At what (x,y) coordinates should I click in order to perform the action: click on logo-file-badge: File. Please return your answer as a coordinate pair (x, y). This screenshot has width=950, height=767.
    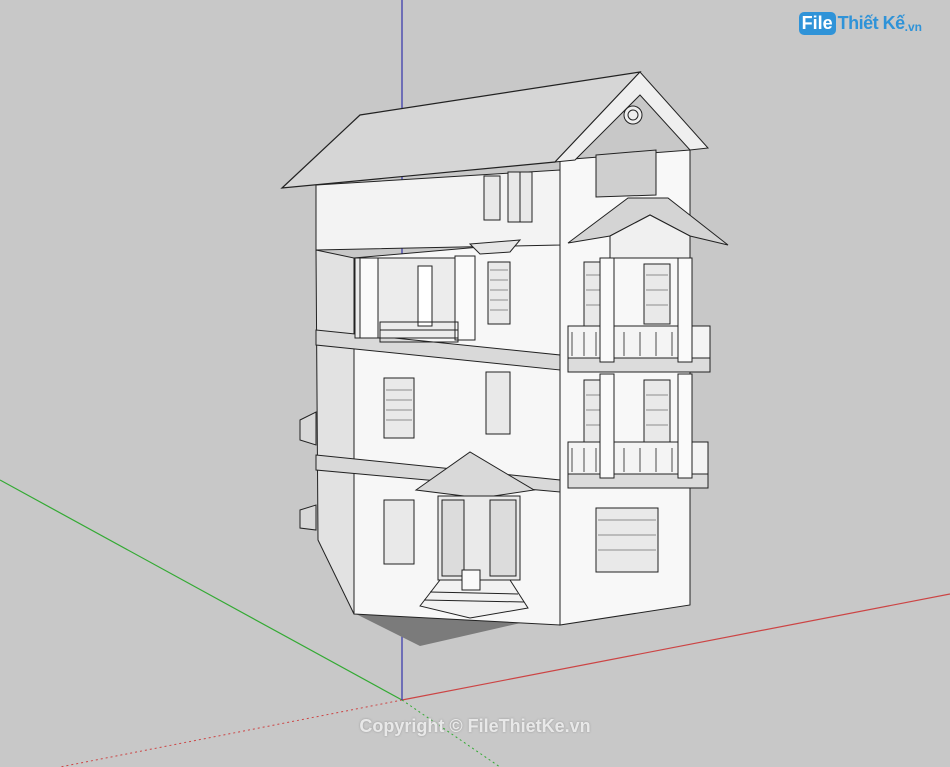
    Looking at the image, I should click on (817, 23).